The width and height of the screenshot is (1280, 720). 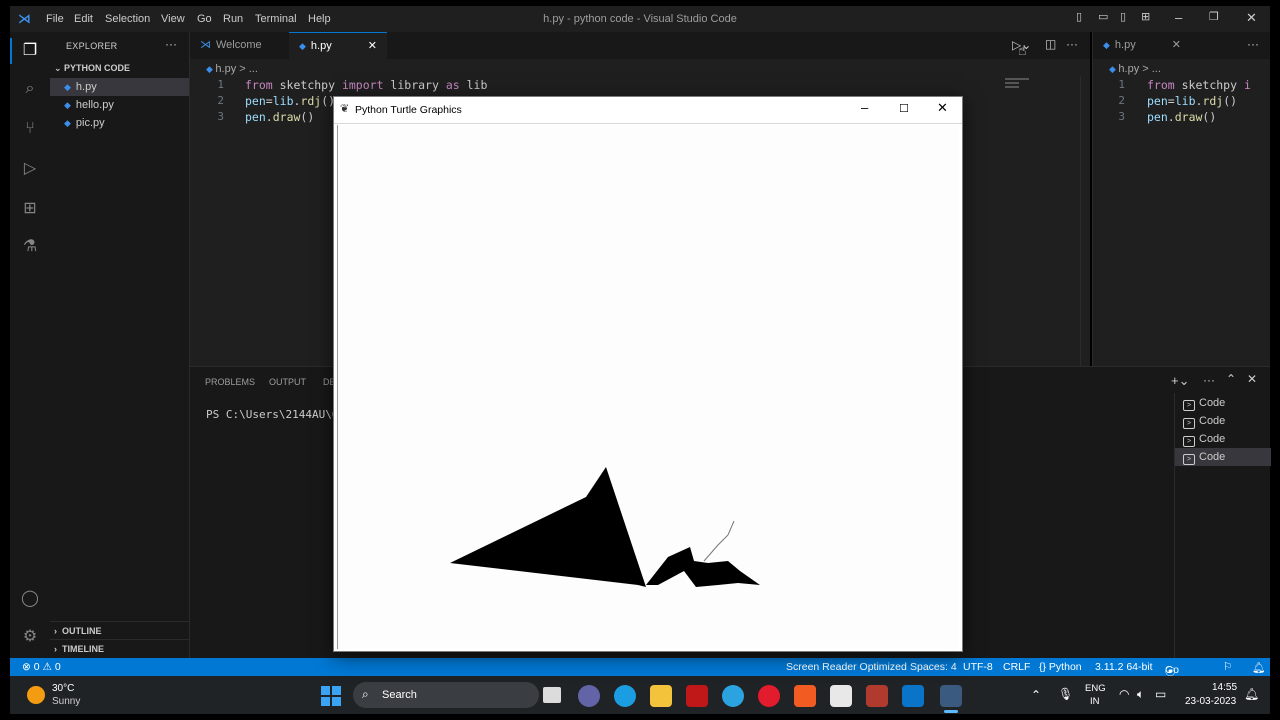 I want to click on recorder-icon, so click(x=877, y=696).